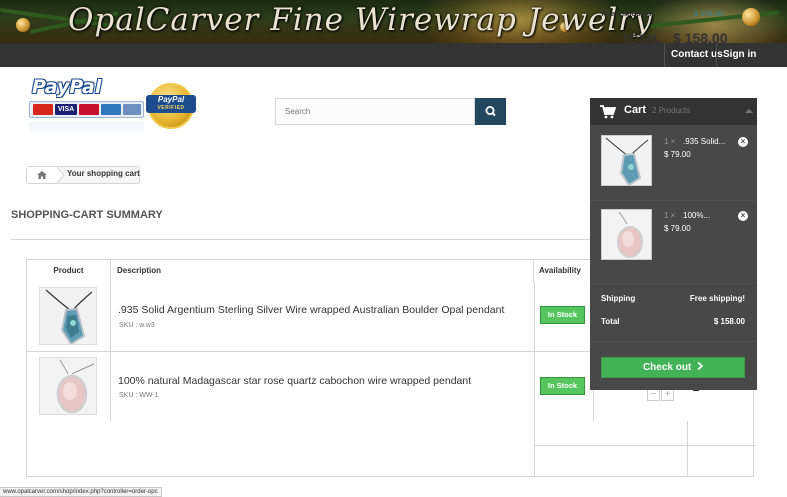 This screenshot has height=497, width=787. I want to click on total-label: TOTAL, so click(641, 39).